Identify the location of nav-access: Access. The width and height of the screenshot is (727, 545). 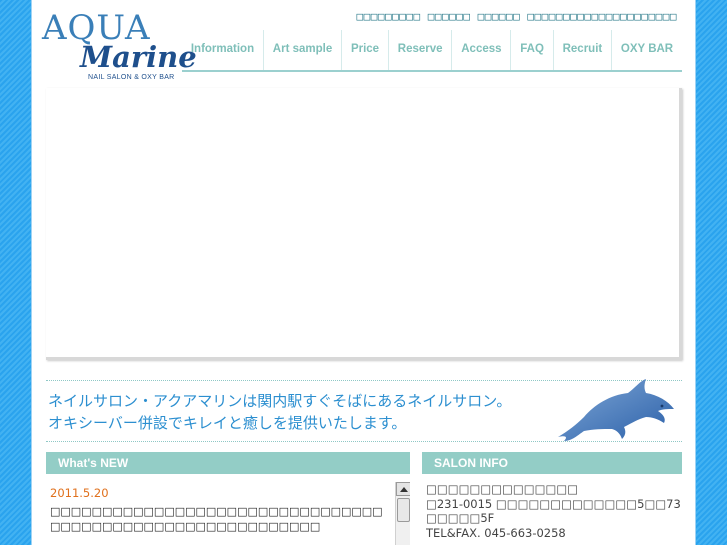
(482, 50).